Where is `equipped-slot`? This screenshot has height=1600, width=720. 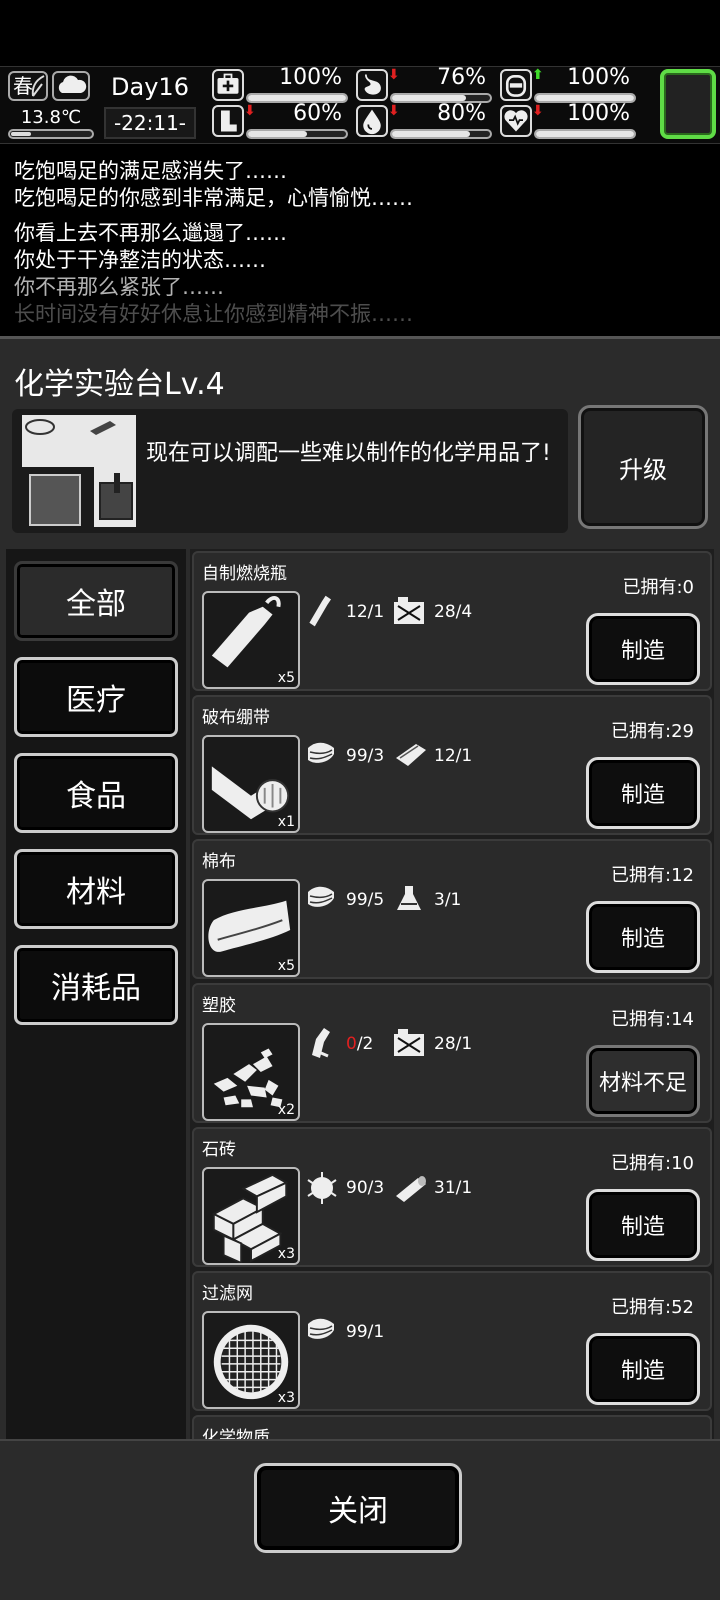
equipped-slot is located at coordinates (688, 104).